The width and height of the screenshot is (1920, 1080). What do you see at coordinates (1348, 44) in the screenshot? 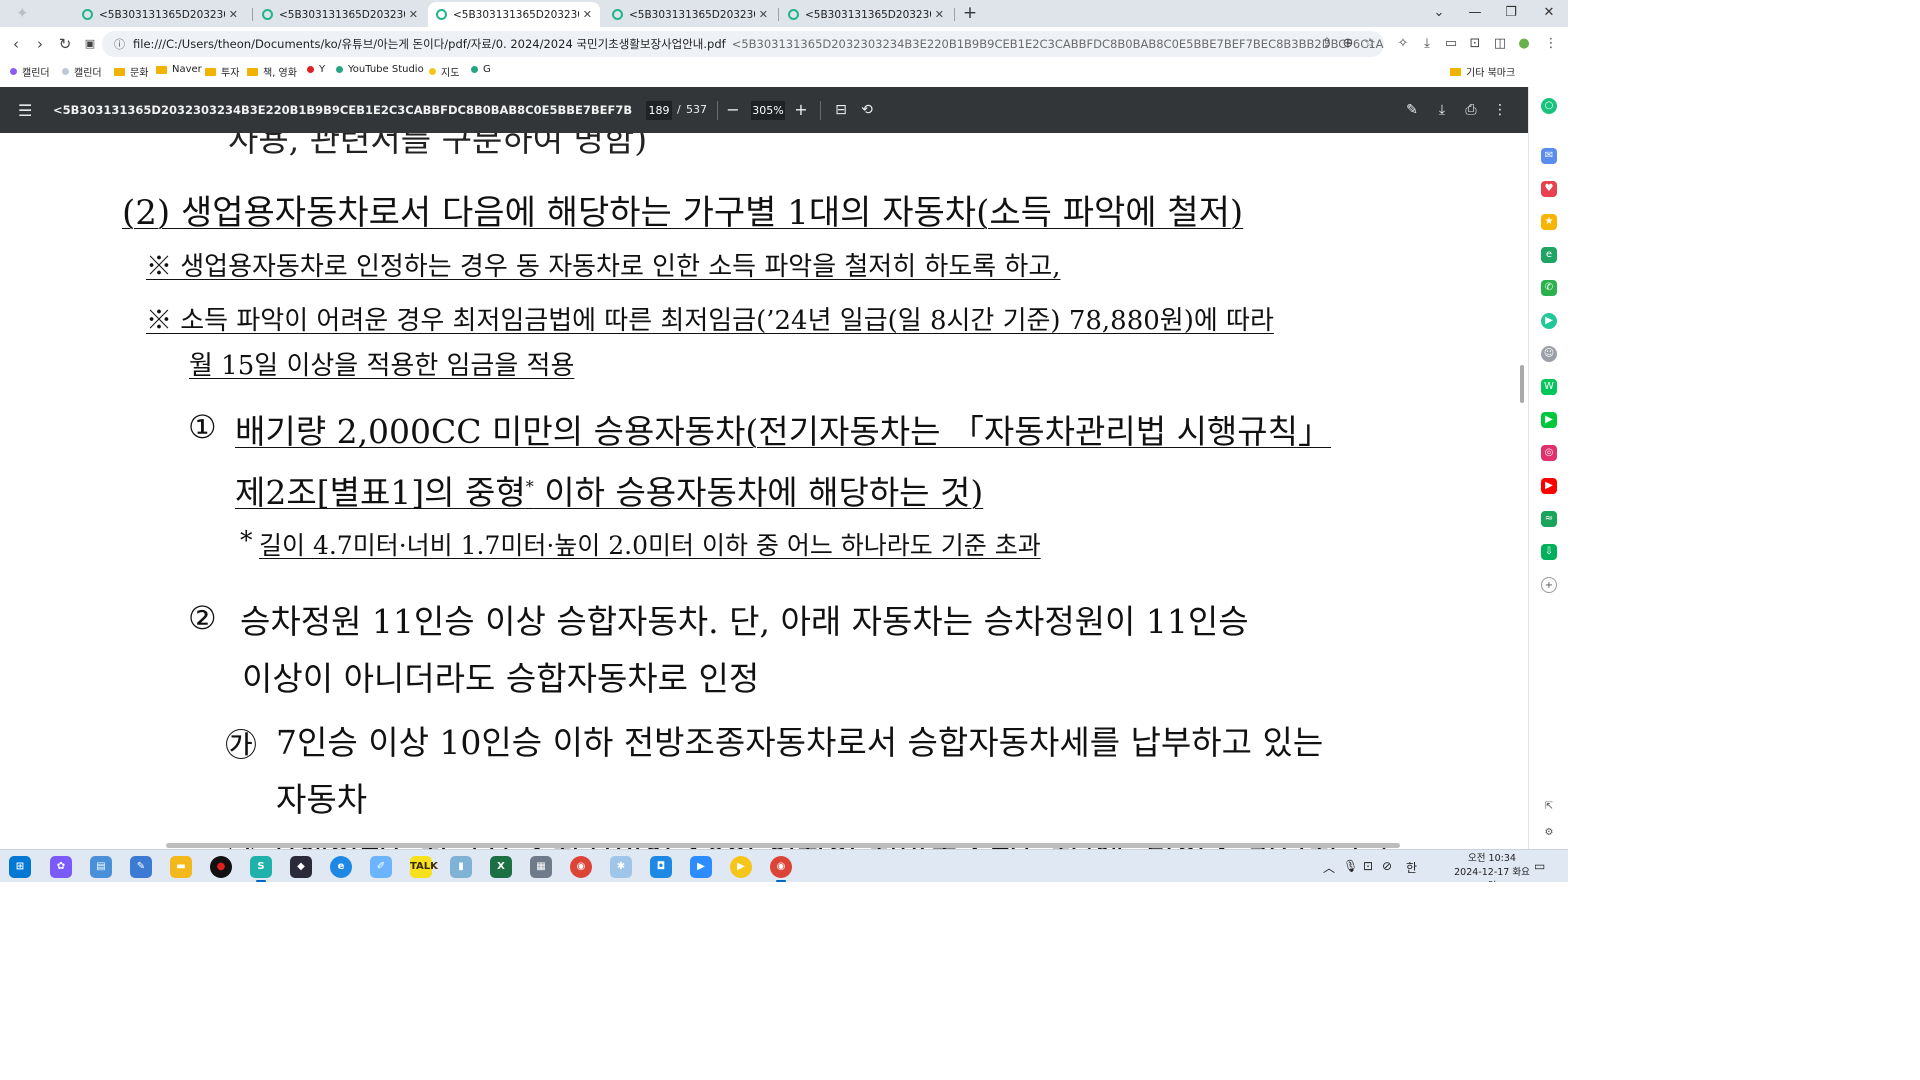
I see `zoom-icon: ⊕` at bounding box center [1348, 44].